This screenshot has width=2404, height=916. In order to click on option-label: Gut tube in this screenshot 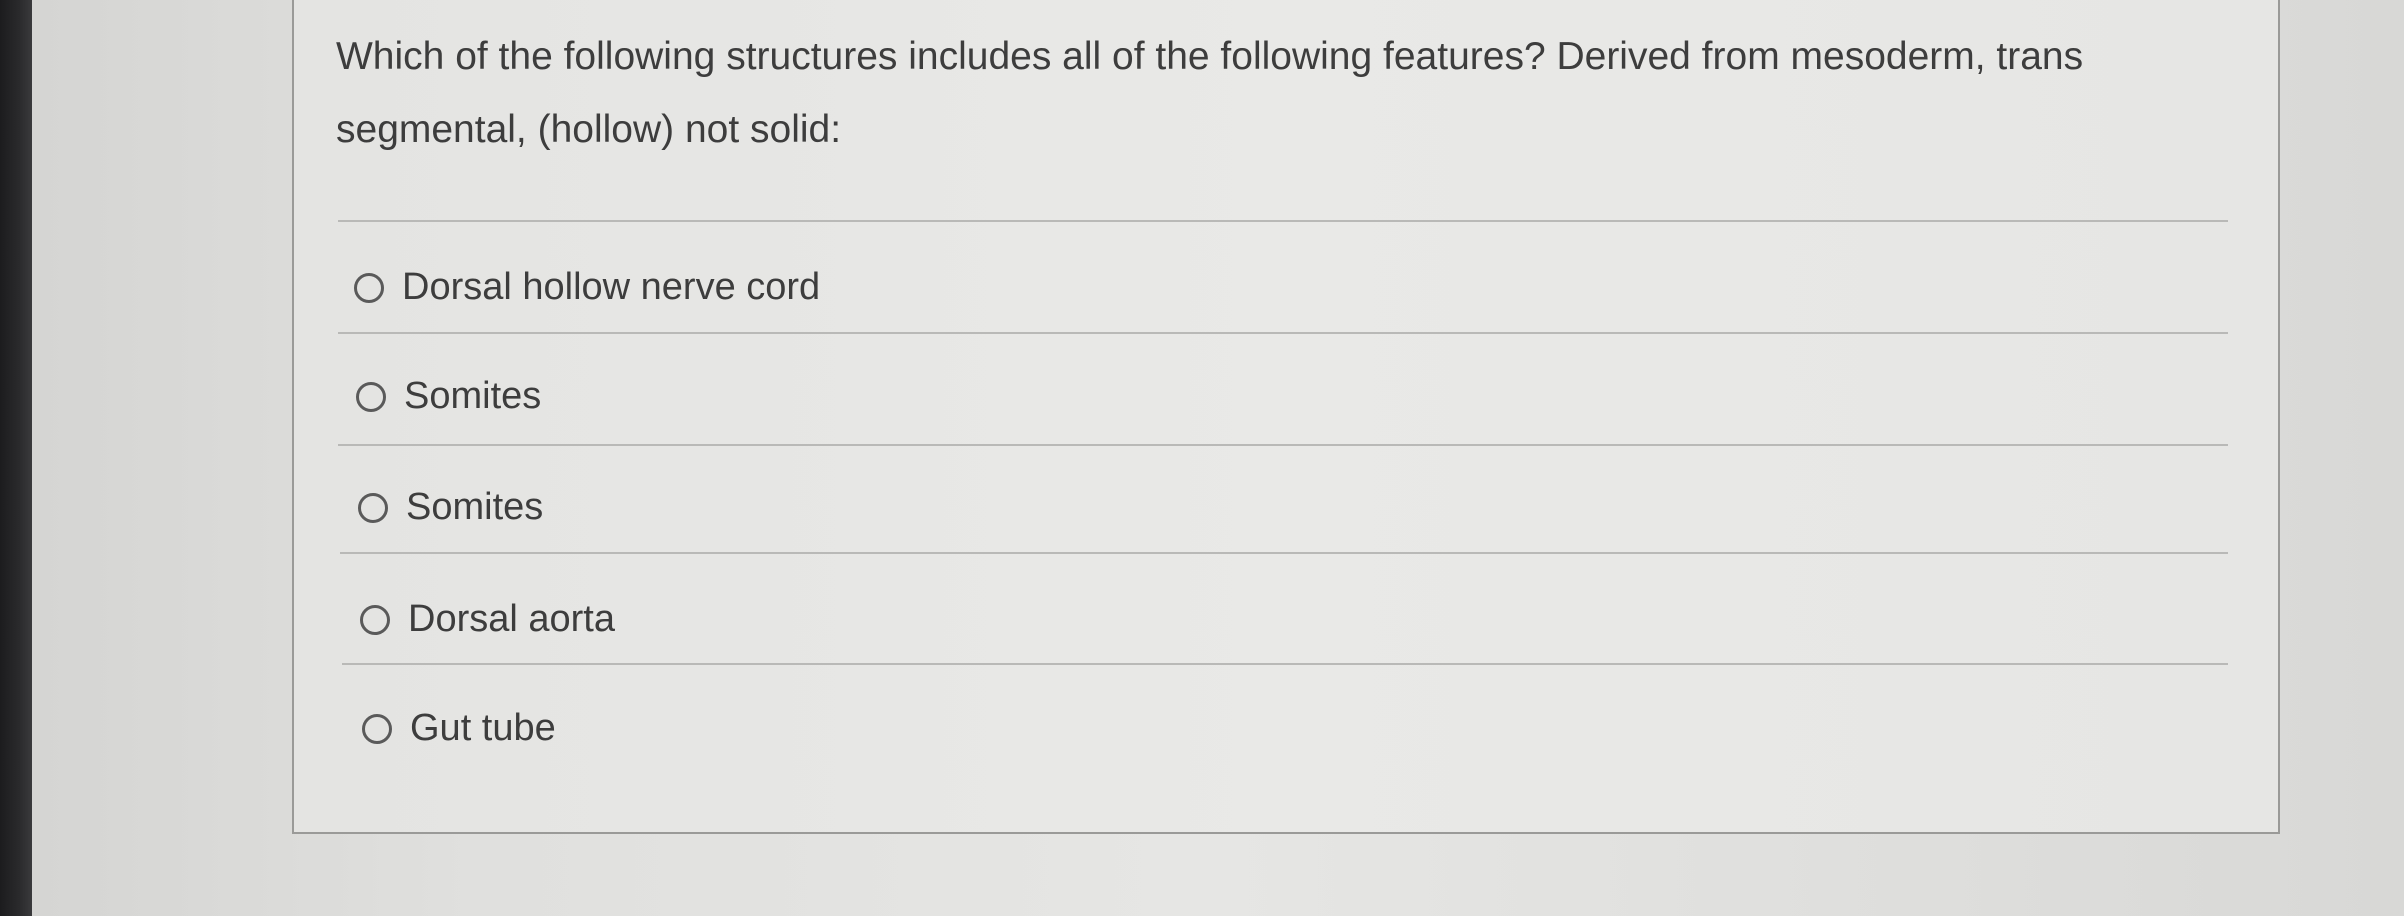, I will do `click(483, 728)`.